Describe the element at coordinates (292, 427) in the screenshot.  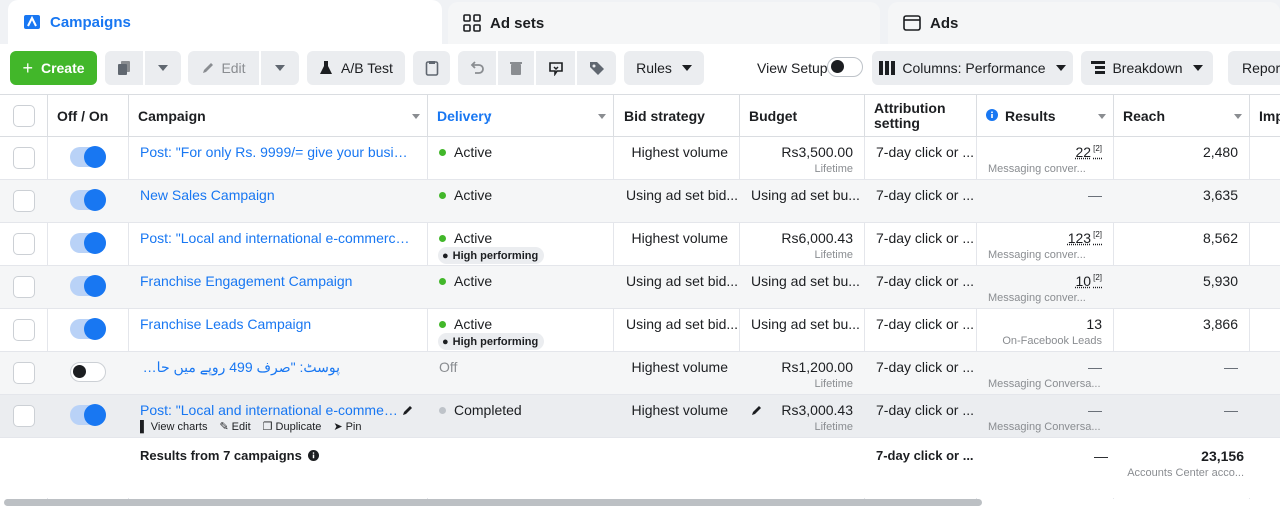
I see `duplicate-action: ❐ Duplicate` at that location.